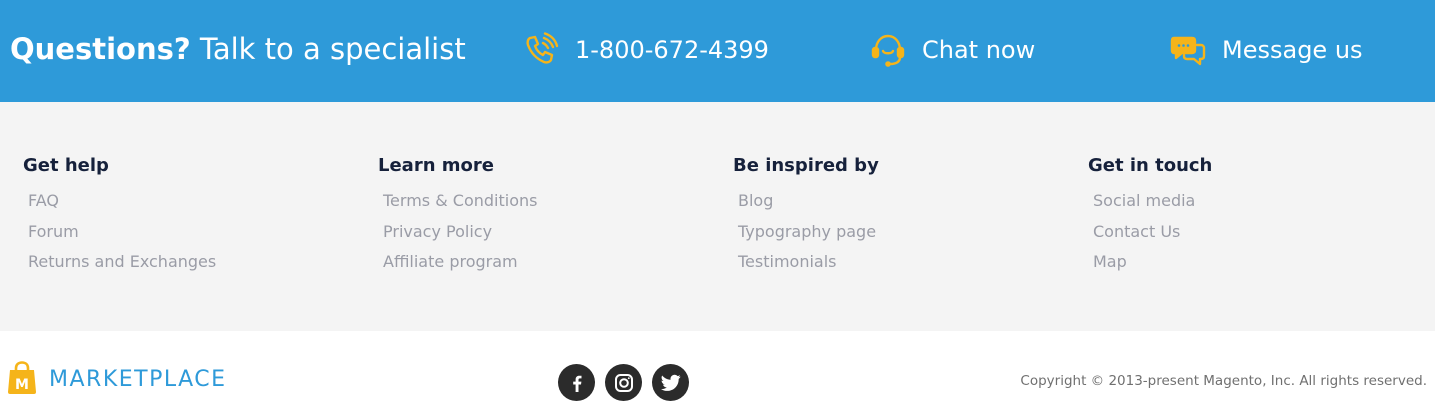  I want to click on instagram-icon, so click(623, 382).